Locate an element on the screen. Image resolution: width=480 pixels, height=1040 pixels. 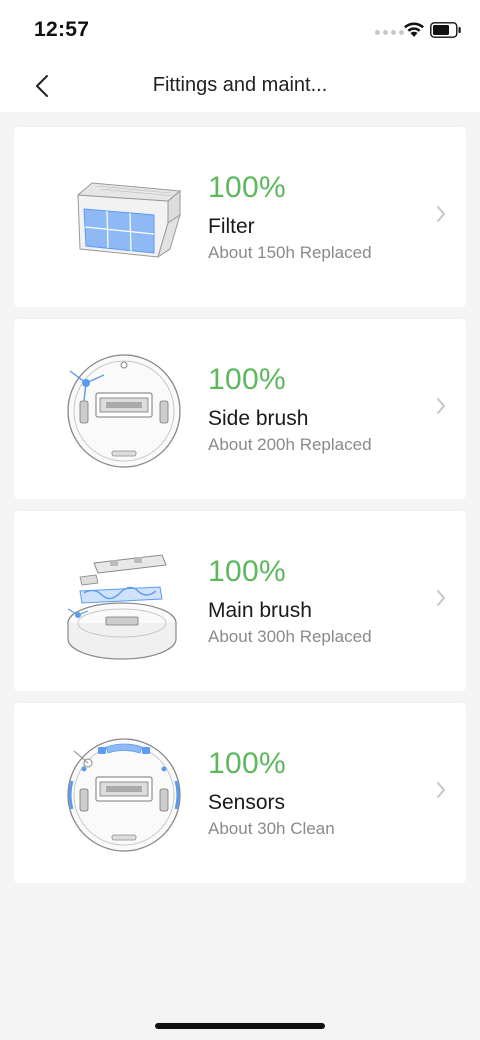
main-brush-percent: 100% is located at coordinates (247, 571).